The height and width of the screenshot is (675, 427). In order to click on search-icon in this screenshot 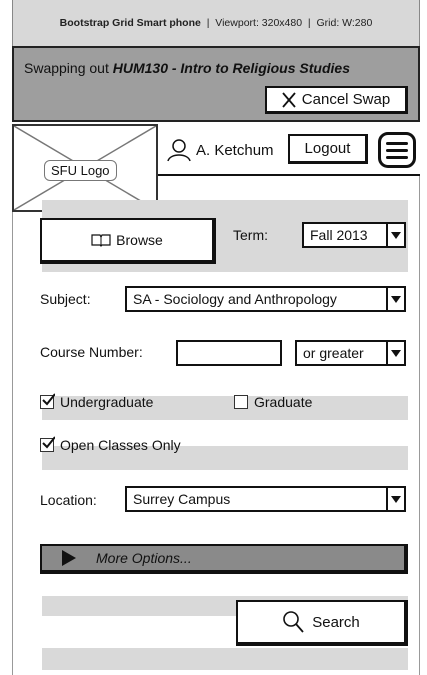, I will do `click(293, 622)`.